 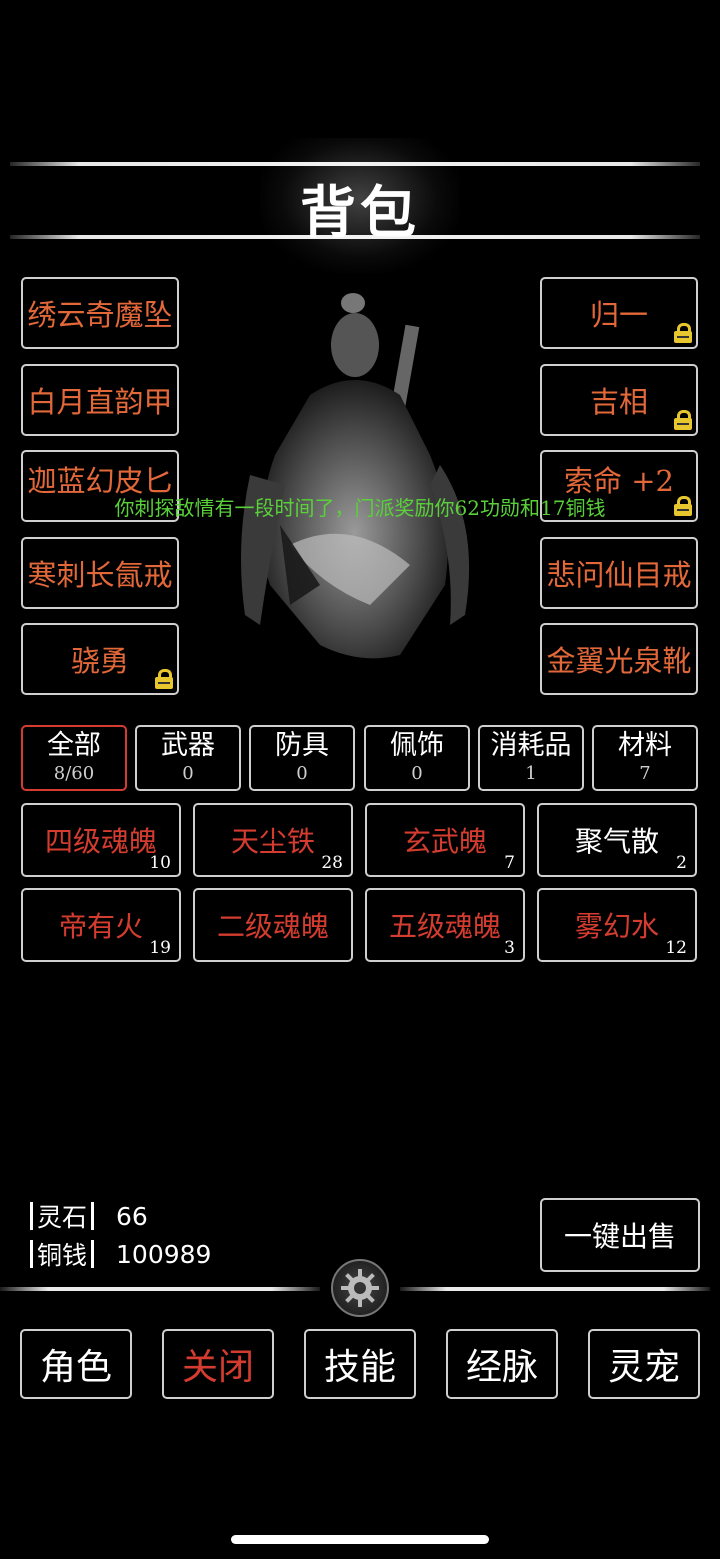 What do you see at coordinates (360, 1364) in the screenshot?
I see `nav-skills-button: 技能` at bounding box center [360, 1364].